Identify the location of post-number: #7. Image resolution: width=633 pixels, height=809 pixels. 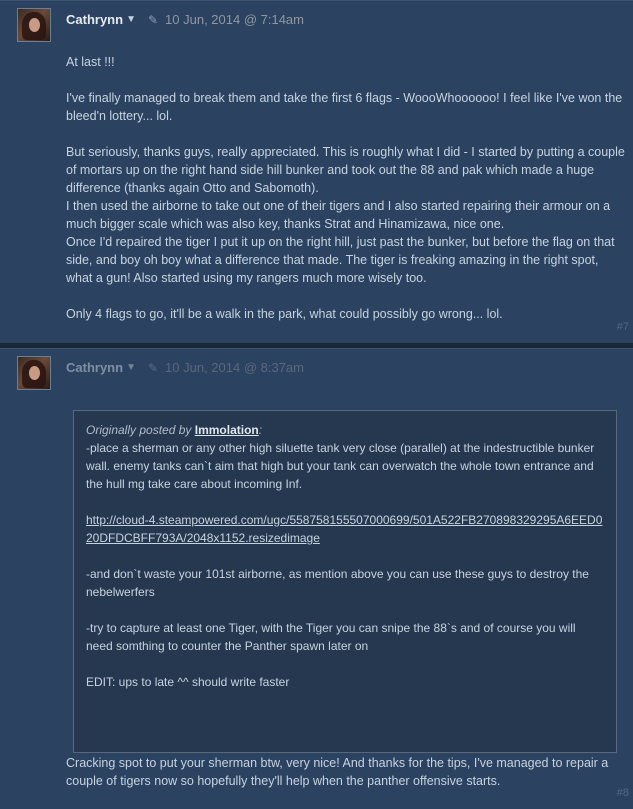
(623, 327).